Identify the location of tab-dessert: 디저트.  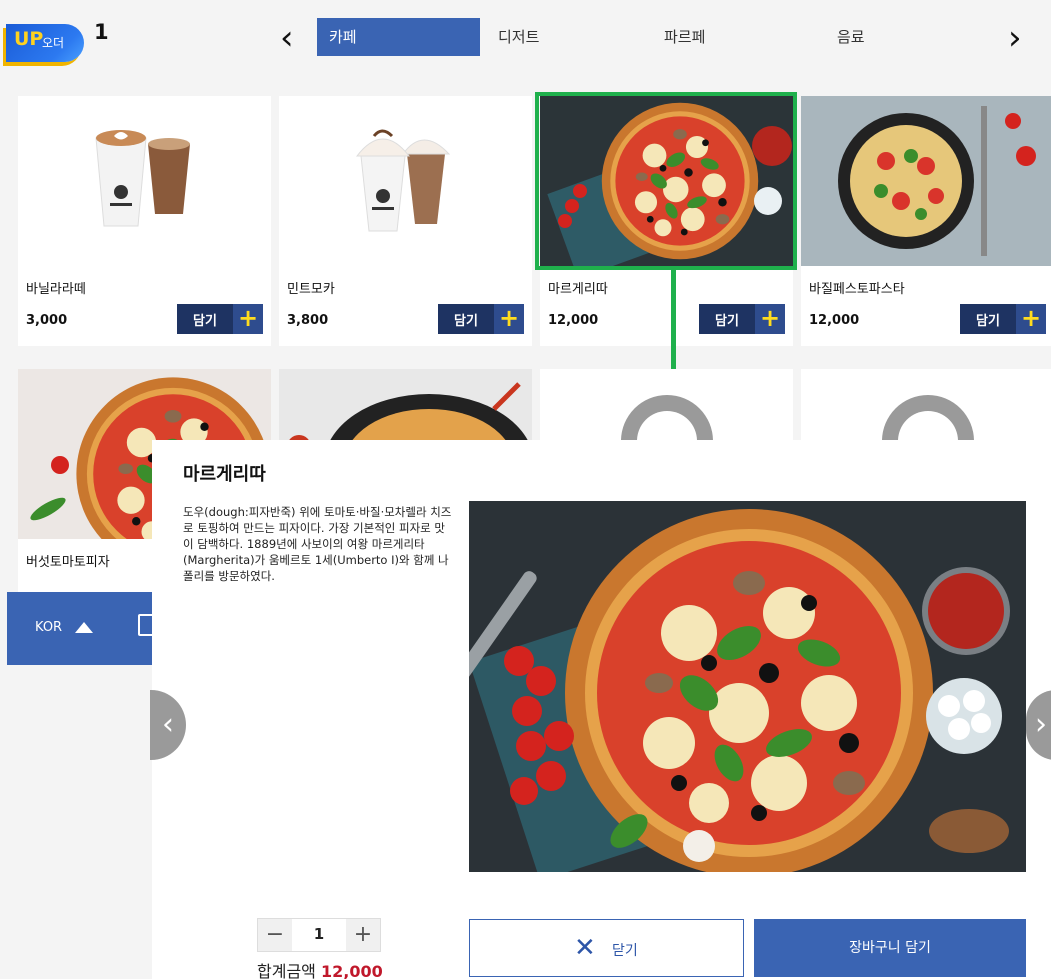
(546, 37).